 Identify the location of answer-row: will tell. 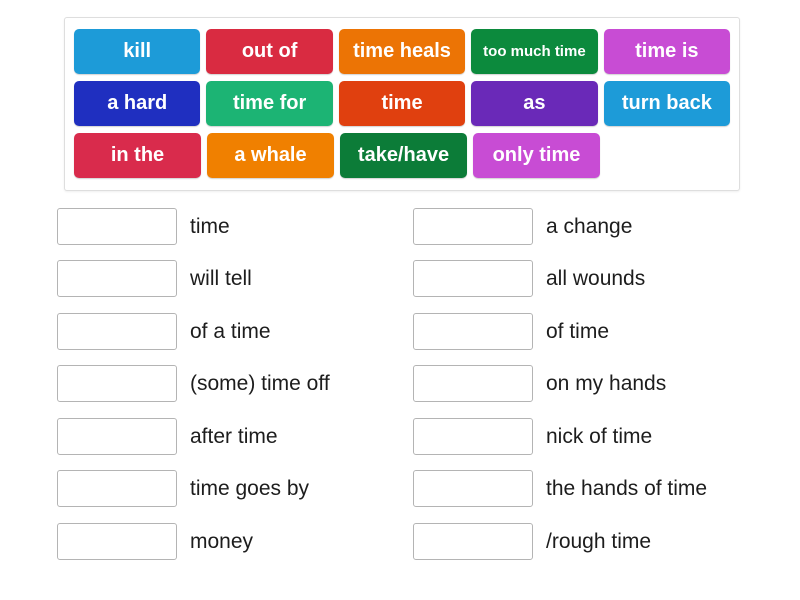
(237, 279).